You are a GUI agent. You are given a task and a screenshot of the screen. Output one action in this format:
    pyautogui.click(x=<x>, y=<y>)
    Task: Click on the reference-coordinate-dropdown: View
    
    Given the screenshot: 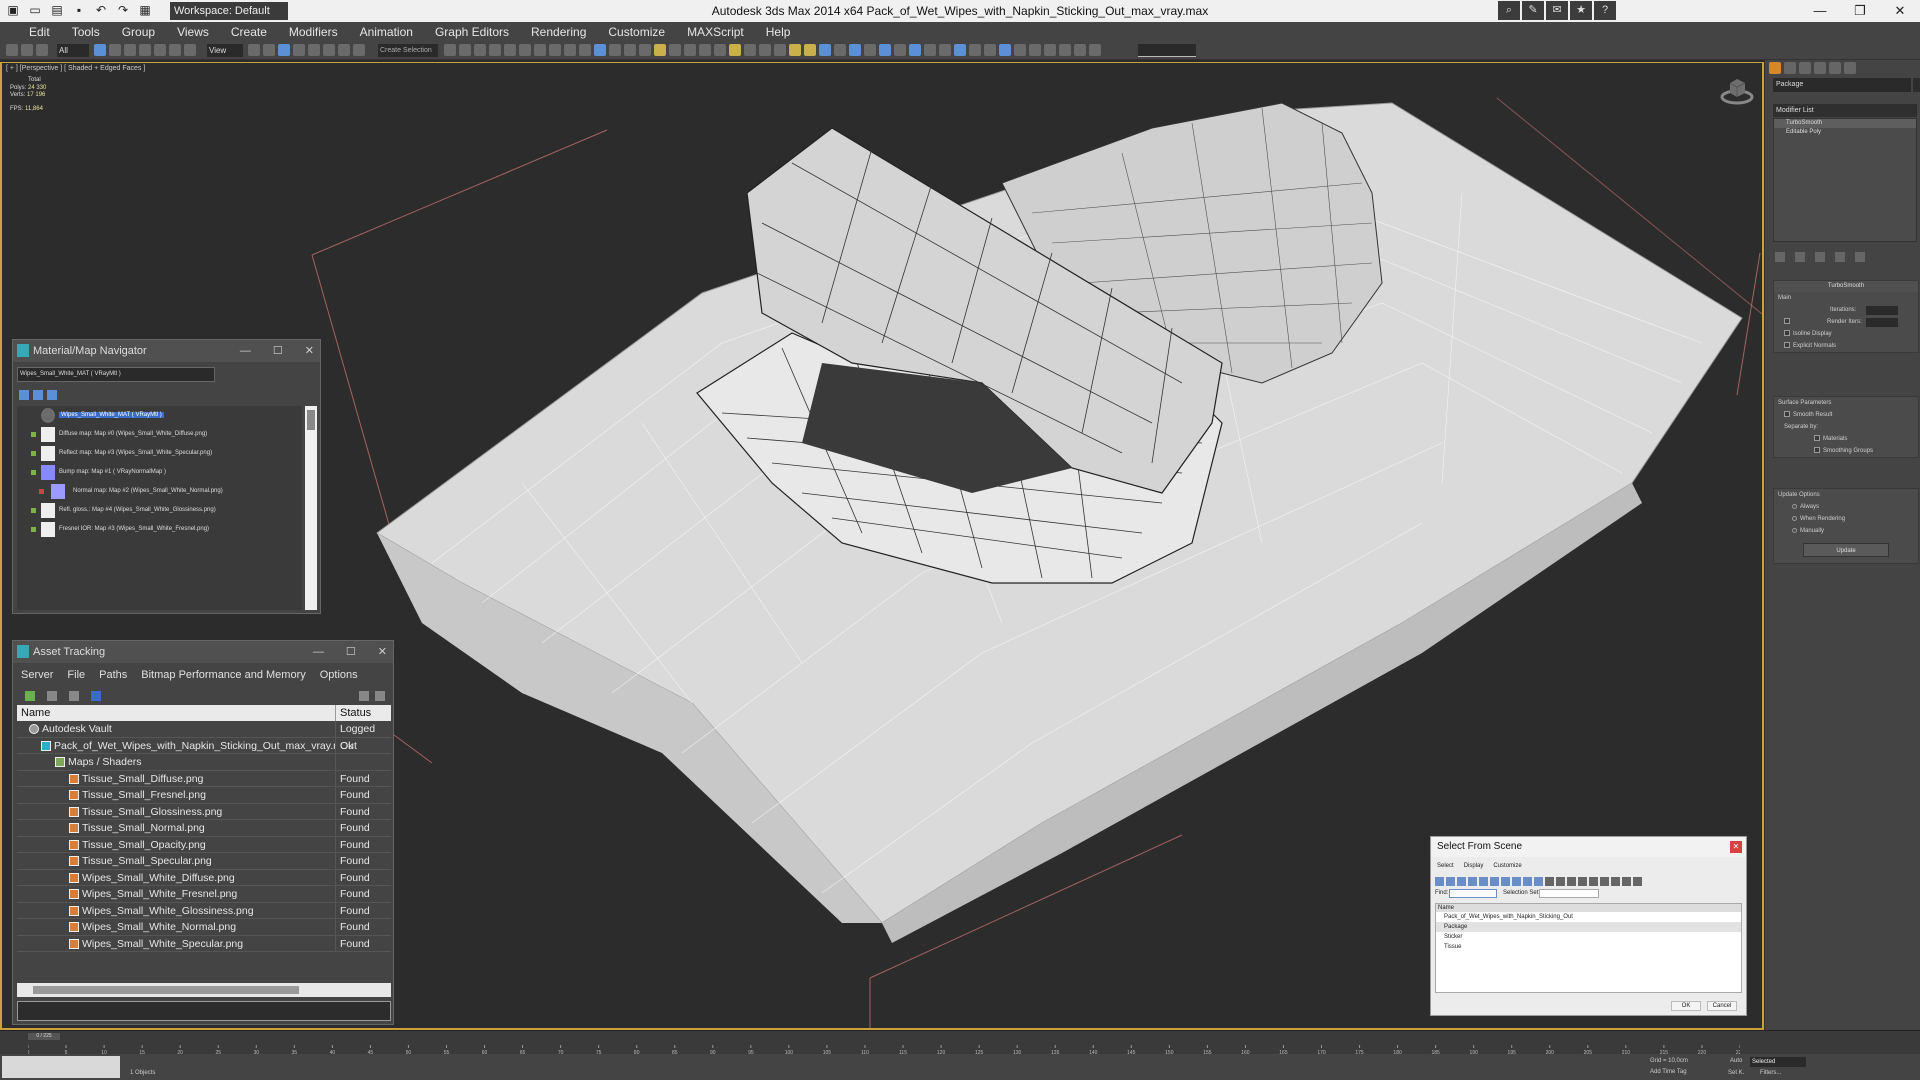 What is the action you would take?
    pyautogui.click(x=225, y=50)
    